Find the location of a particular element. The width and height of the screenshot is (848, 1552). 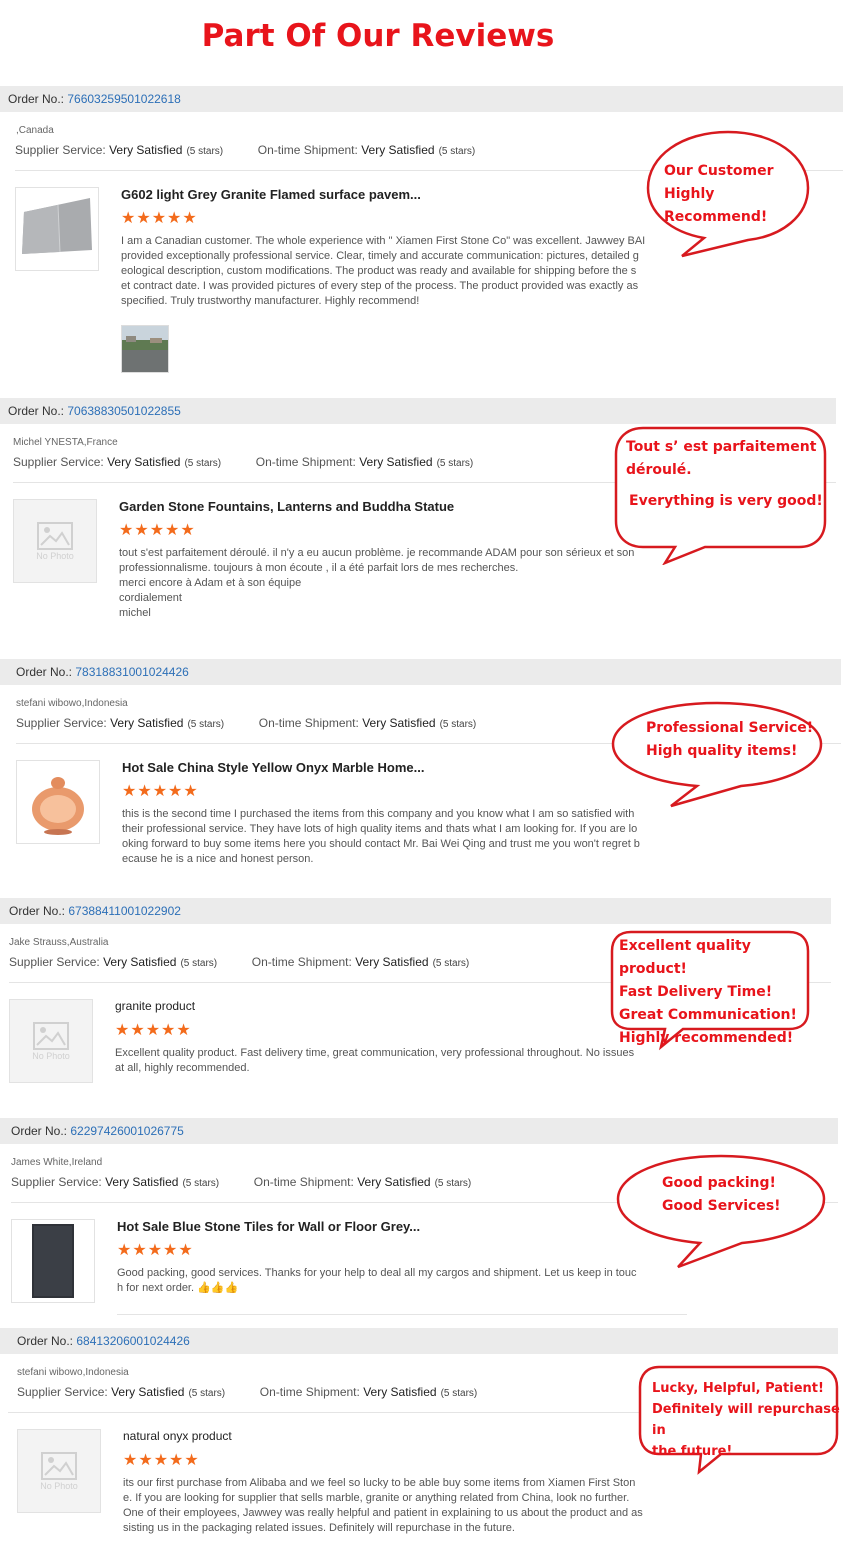

speech-bubble: Good packing! Good Services! is located at coordinates (721, 1212).